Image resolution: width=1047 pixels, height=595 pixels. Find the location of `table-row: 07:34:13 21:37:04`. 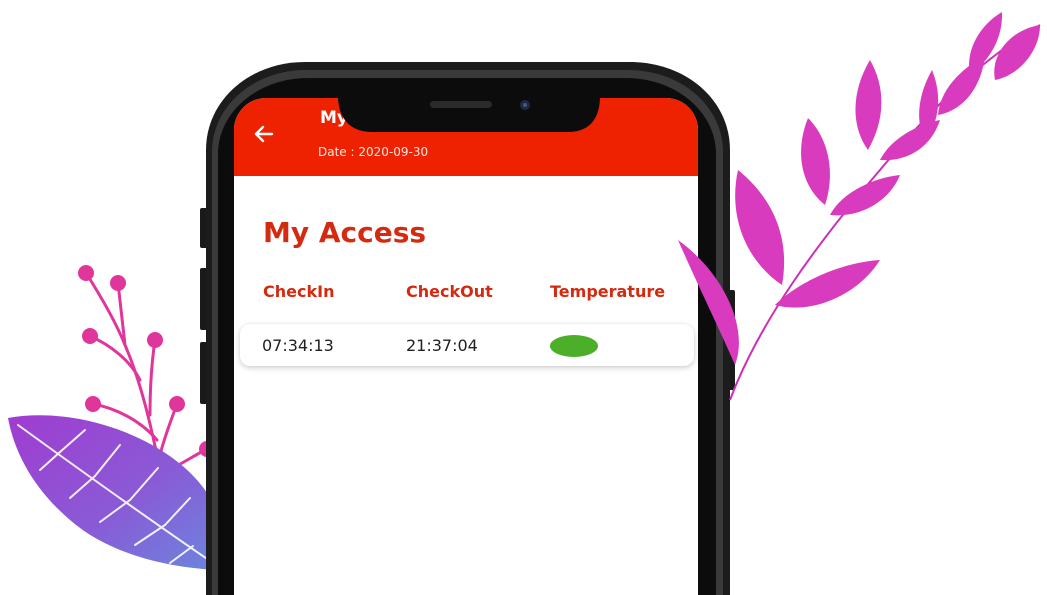

table-row: 07:34:13 21:37:04 is located at coordinates (467, 345).